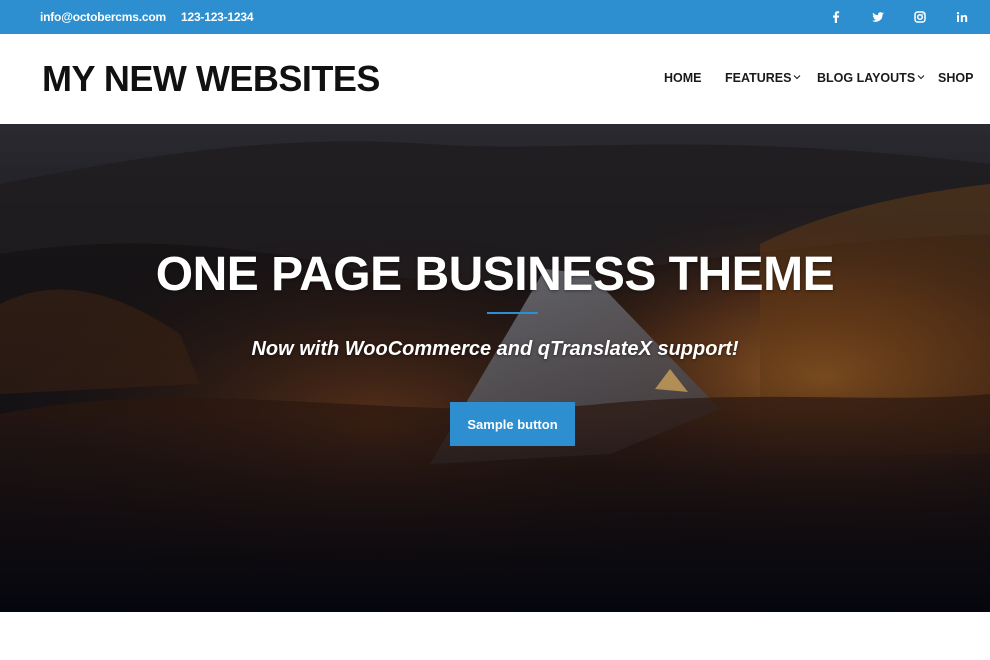  Describe the element at coordinates (512, 313) in the screenshot. I see `hero-divider` at that location.